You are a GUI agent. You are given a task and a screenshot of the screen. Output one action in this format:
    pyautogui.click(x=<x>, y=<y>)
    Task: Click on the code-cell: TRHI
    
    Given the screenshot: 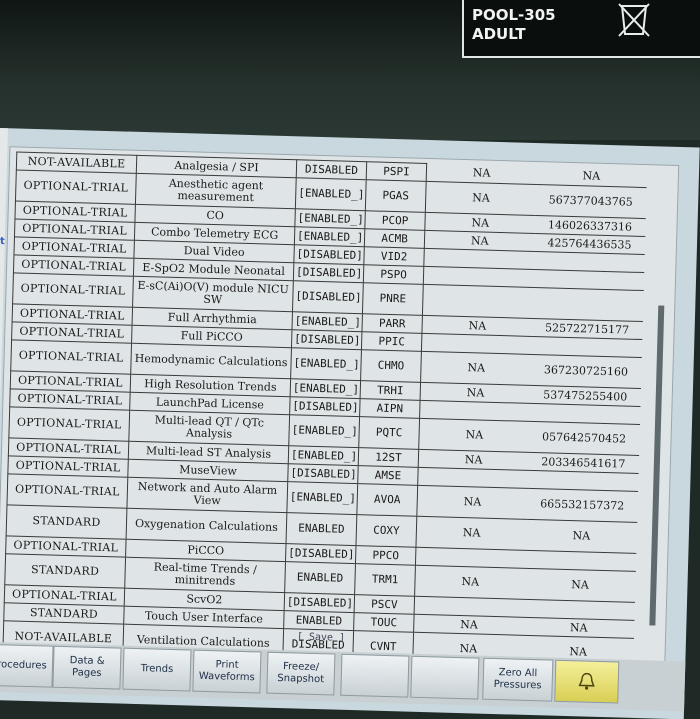 What is the action you would take?
    pyautogui.click(x=390, y=390)
    